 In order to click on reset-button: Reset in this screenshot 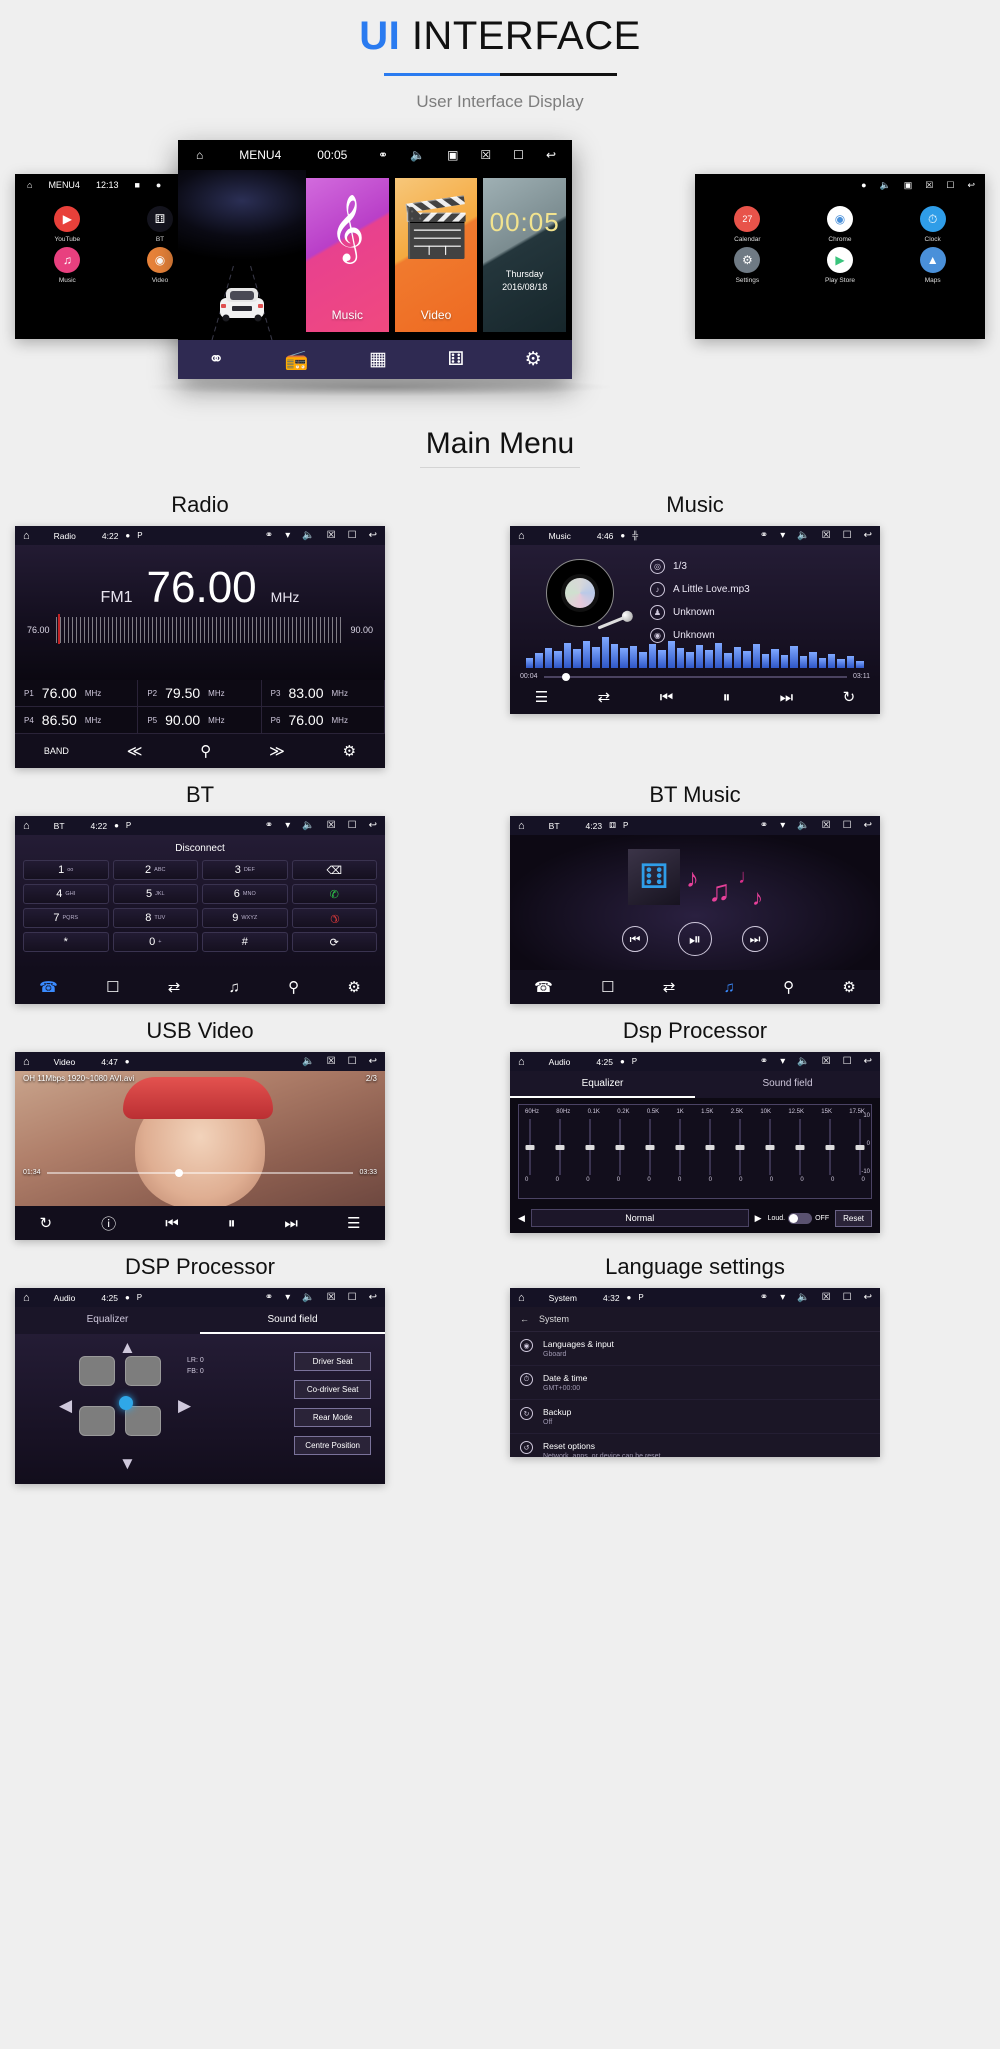, I will do `click(853, 1218)`.